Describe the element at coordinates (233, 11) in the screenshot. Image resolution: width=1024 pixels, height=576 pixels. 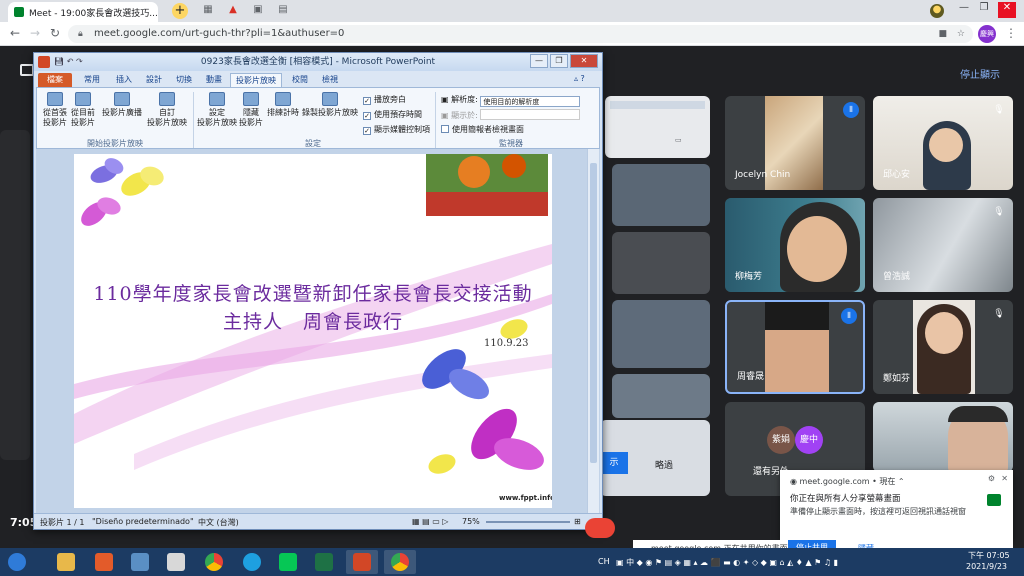
I see `pdf-tab-icon: ▲` at that location.